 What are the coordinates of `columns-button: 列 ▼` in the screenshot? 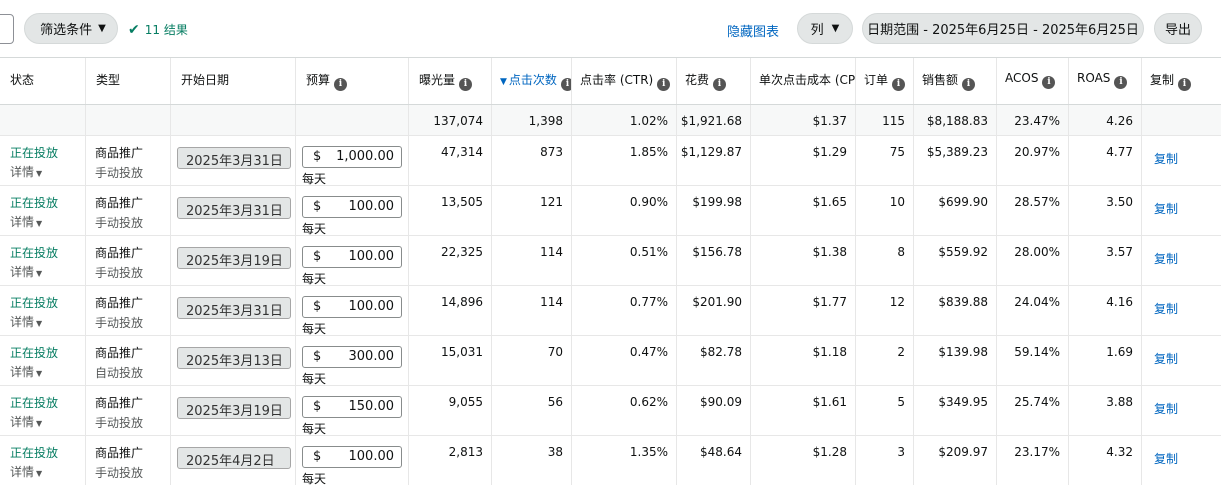 It's located at (825, 28).